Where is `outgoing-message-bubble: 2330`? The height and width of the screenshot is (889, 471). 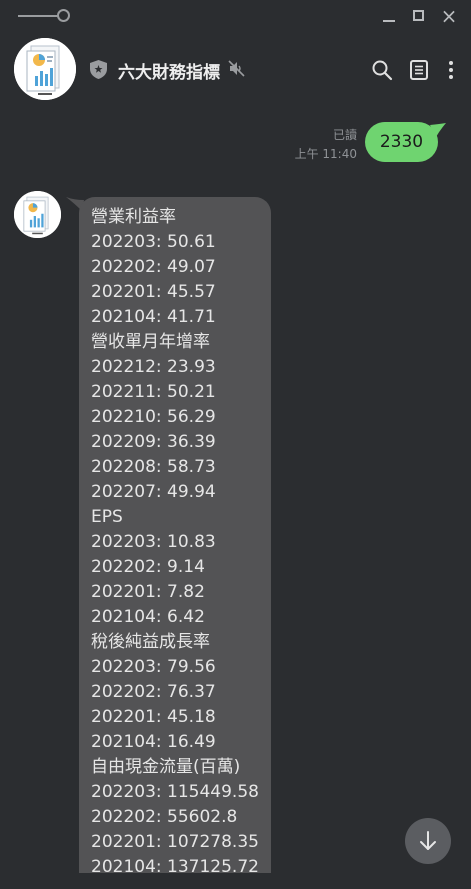 outgoing-message-bubble: 2330 is located at coordinates (401, 142).